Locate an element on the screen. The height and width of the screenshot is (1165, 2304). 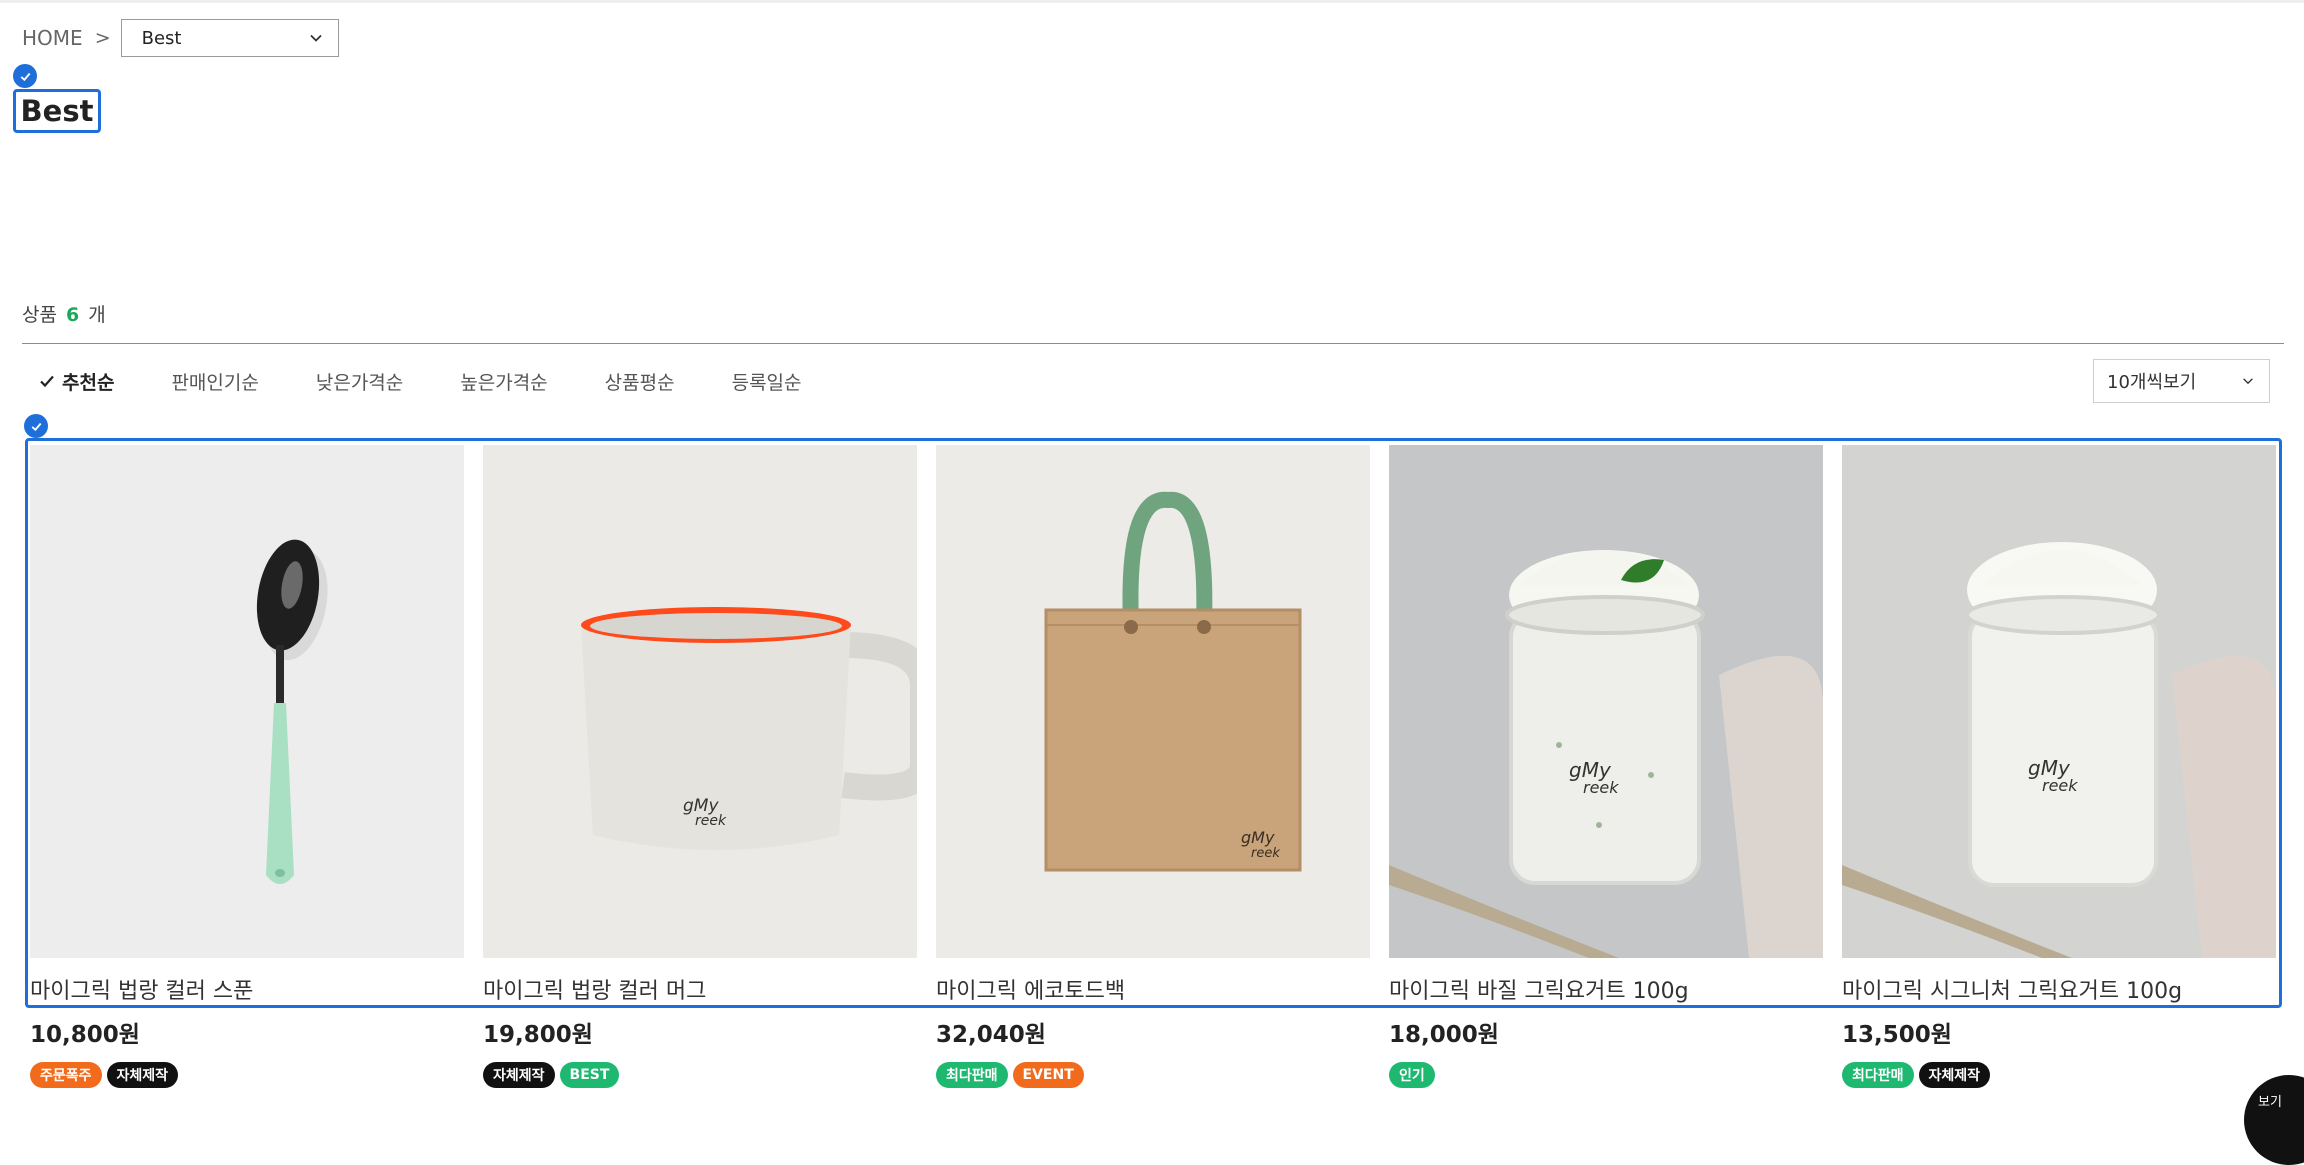
product-count-suffix: 개 is located at coordinates (97, 315).